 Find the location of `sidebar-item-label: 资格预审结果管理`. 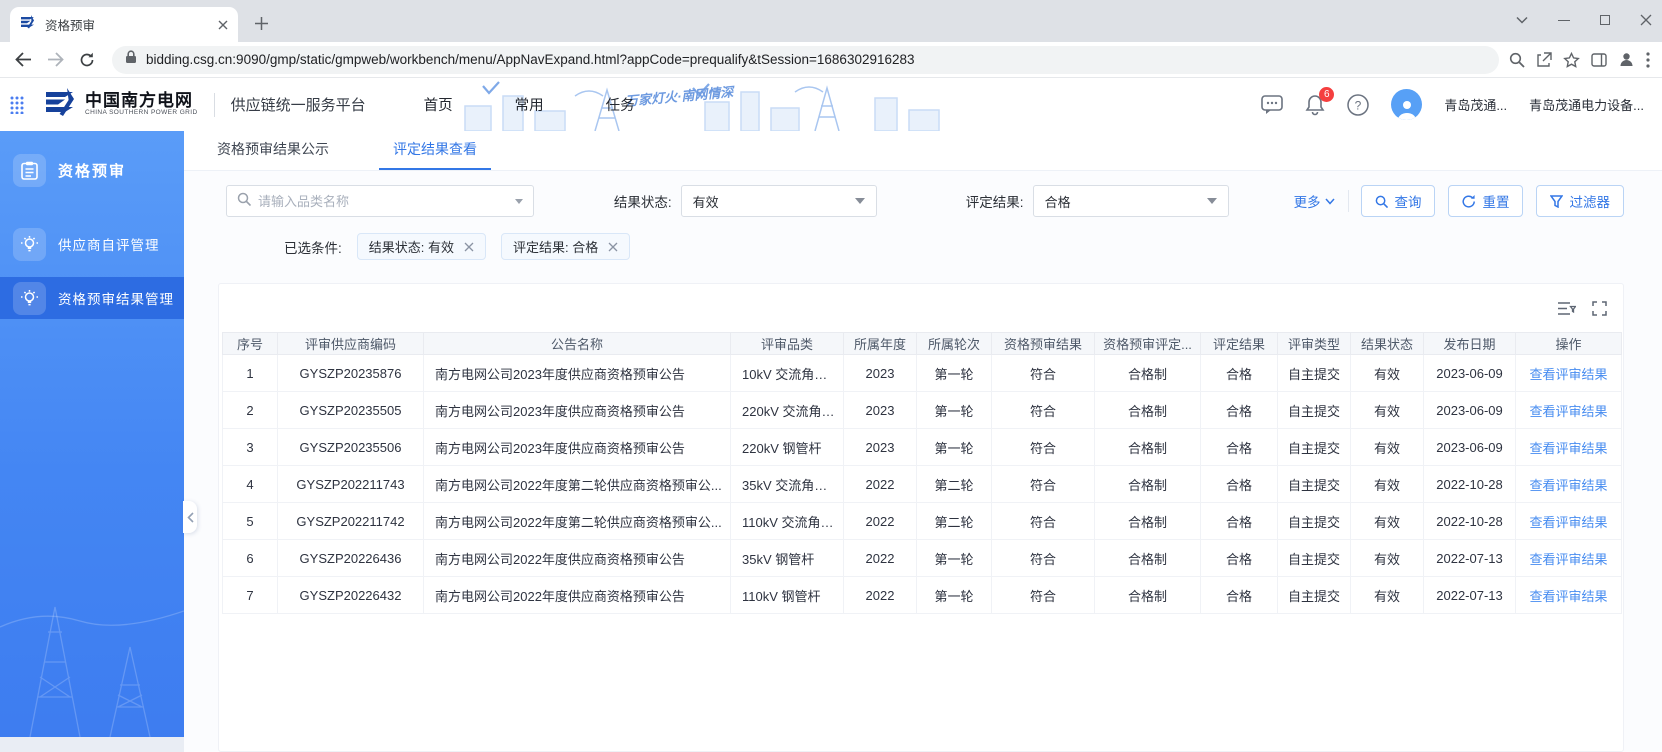

sidebar-item-label: 资格预审结果管理 is located at coordinates (116, 299).